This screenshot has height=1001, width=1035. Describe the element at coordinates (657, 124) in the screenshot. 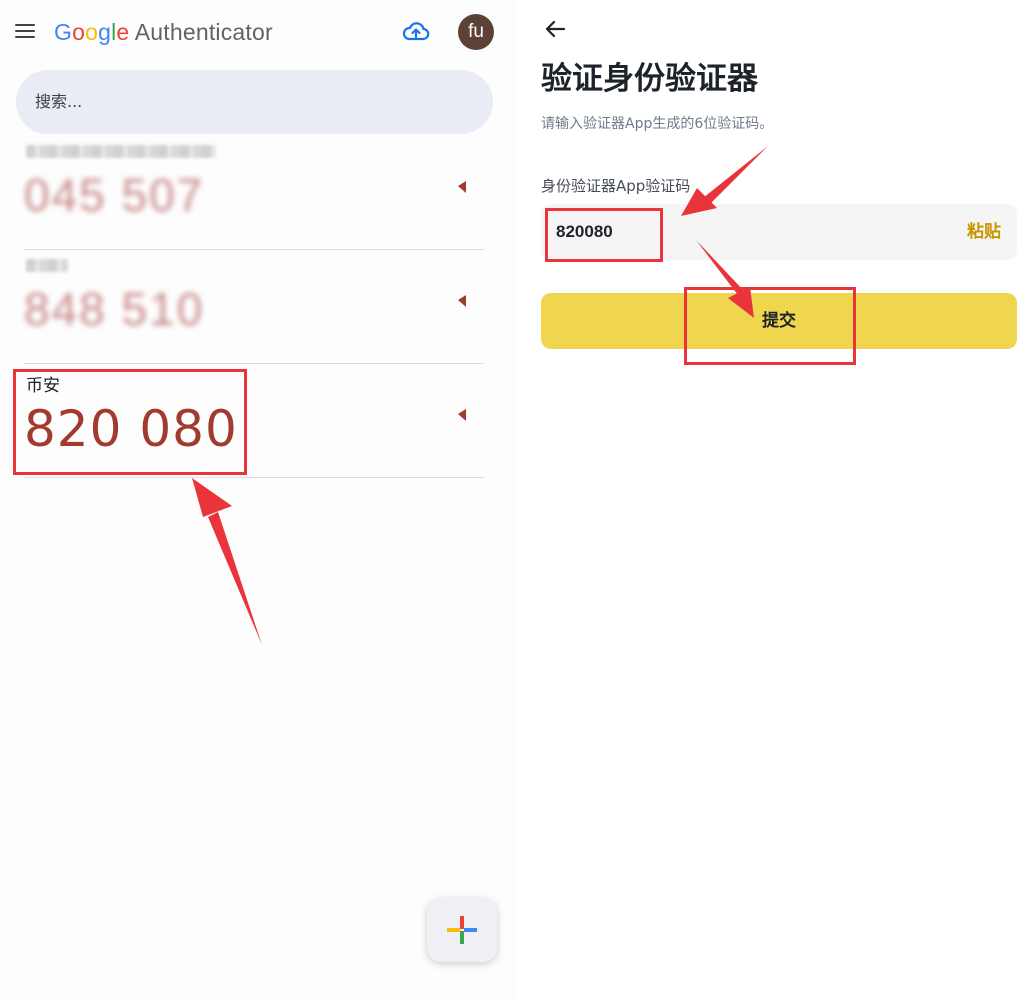

I see `page-subtitle: 请输入验证器App生成的6位验证码。` at that location.